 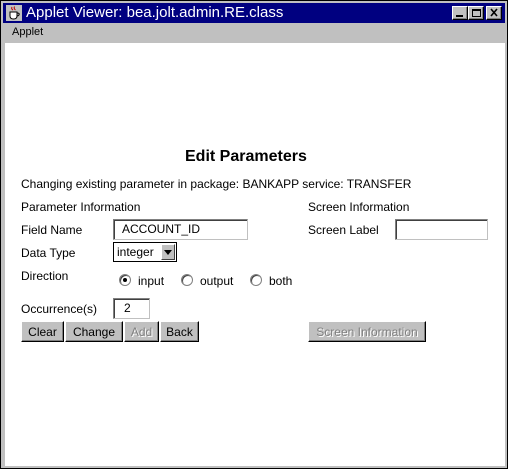 I want to click on screen-label-input, so click(x=441, y=229).